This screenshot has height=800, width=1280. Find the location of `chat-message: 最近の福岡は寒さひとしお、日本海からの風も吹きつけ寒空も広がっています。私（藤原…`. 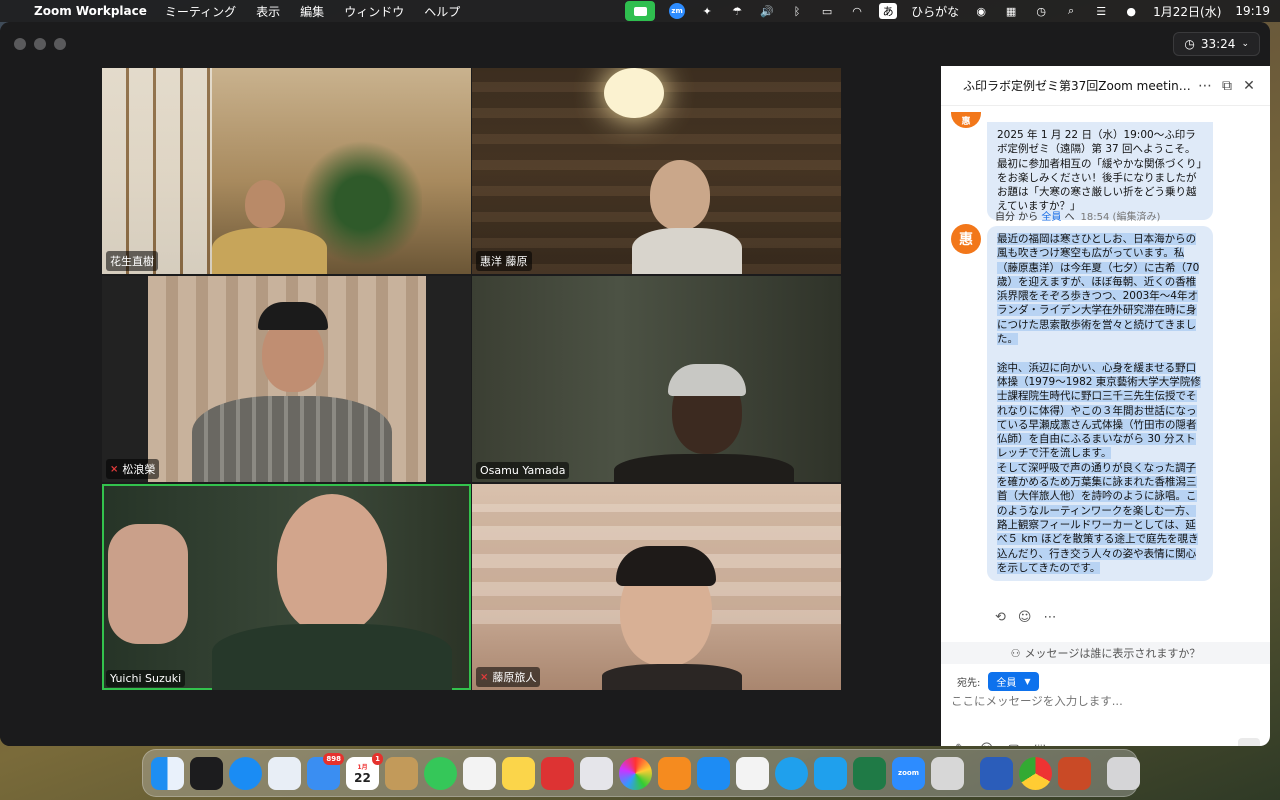

chat-message: 最近の福岡は寒さひとしお、日本海からの風も吹きつけ寒空も広がっています。私（藤原… is located at coordinates (1100, 404).